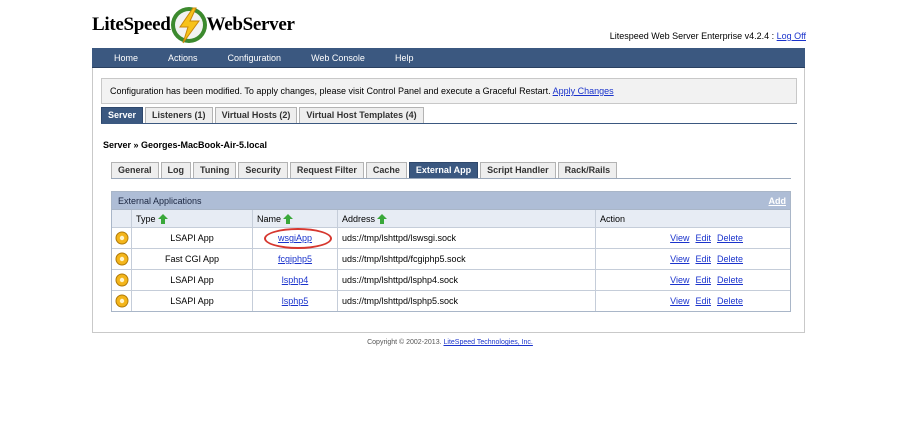 The height and width of the screenshot is (443, 900). I want to click on tab-cache: Cache, so click(386, 170).